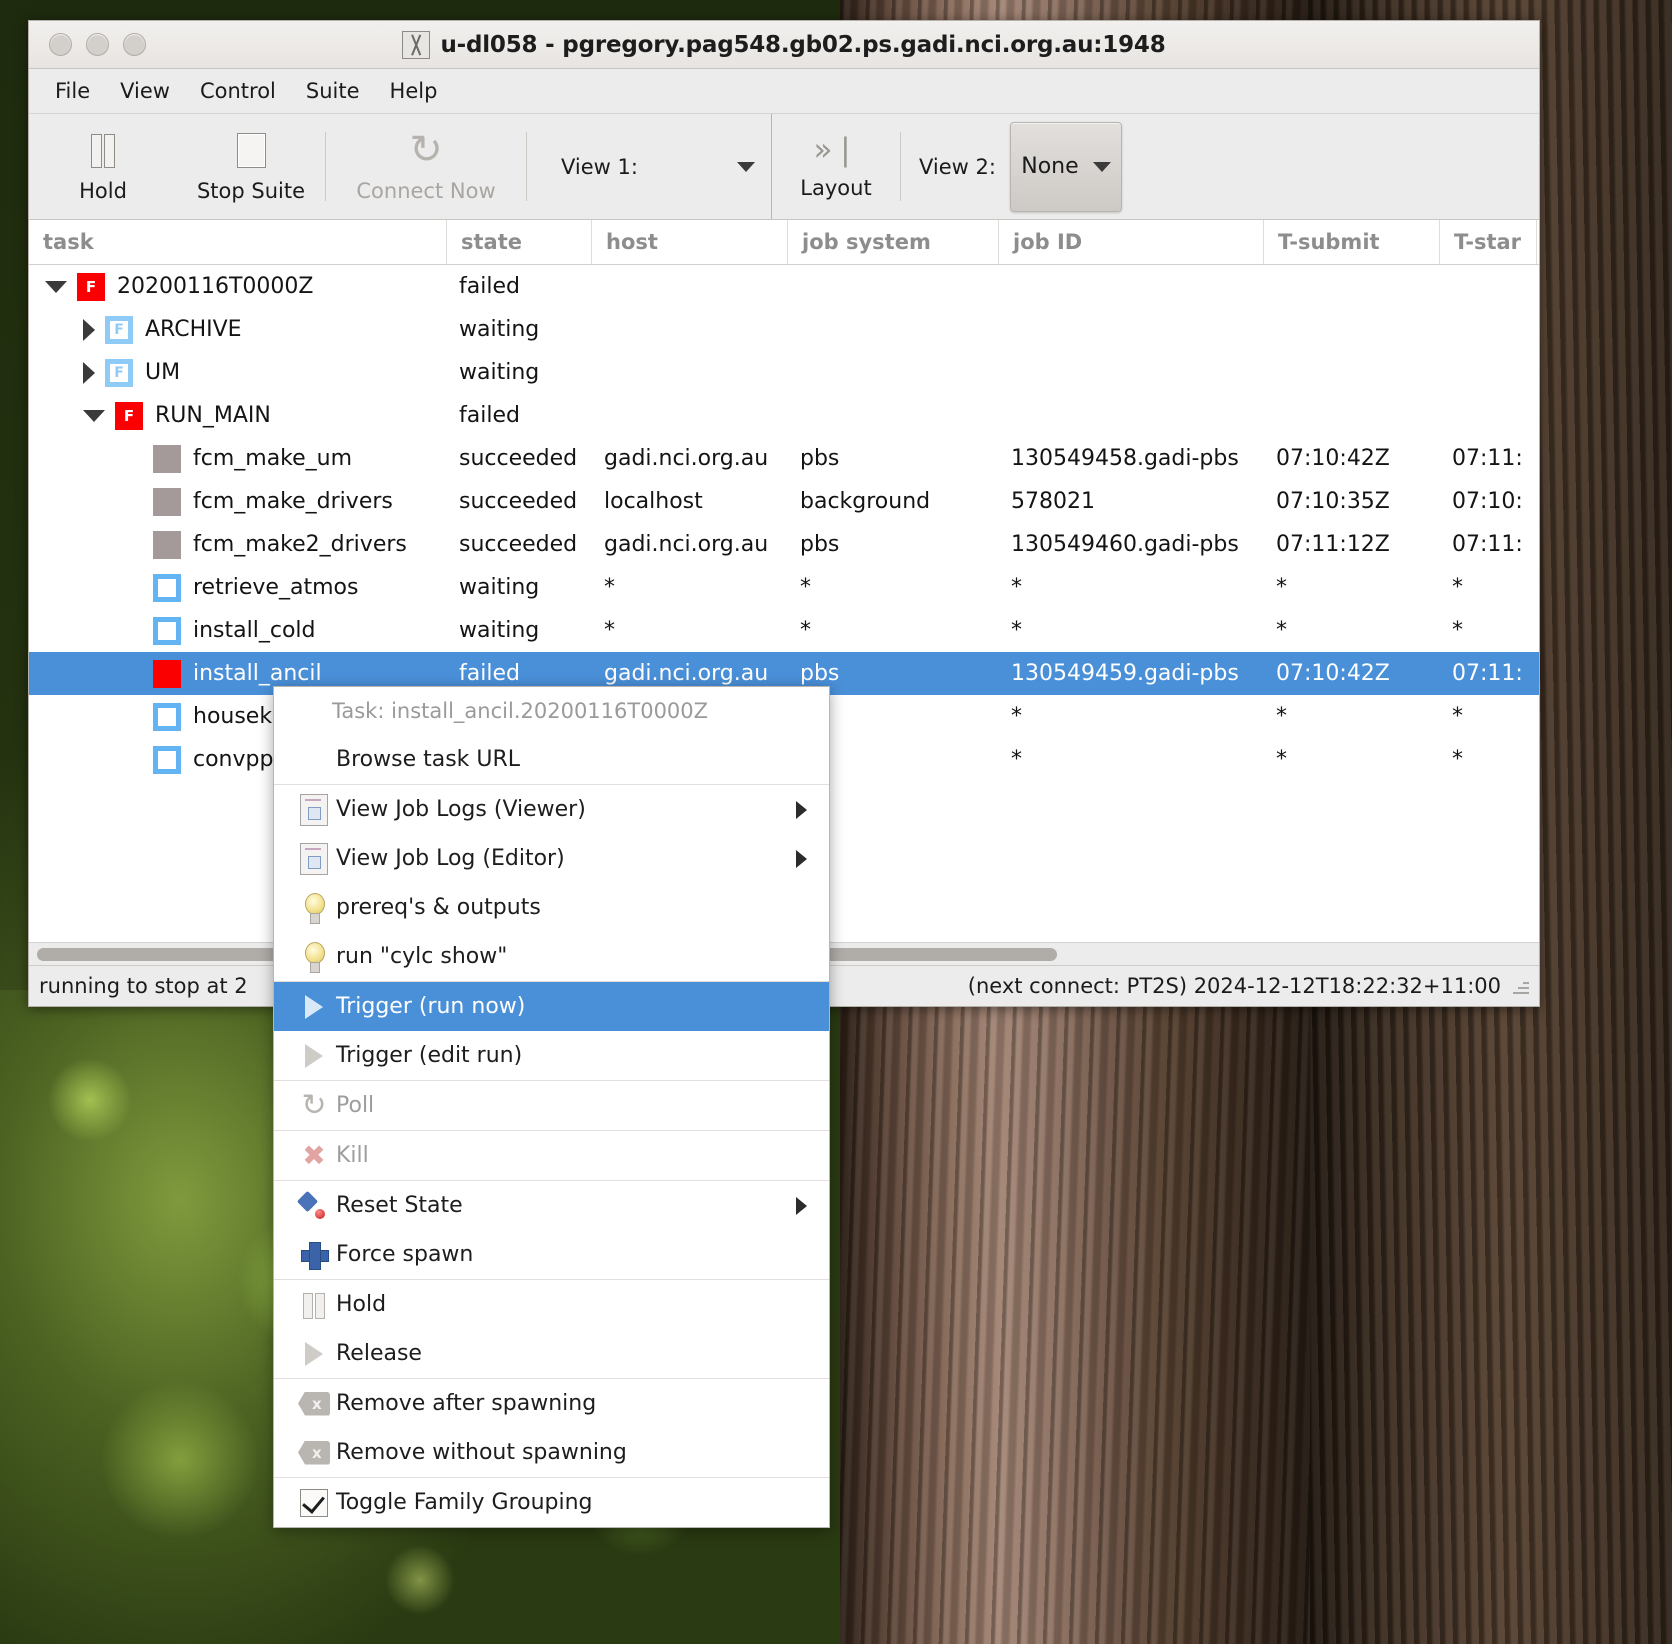 Image resolution: width=1672 pixels, height=1644 pixels. What do you see at coordinates (649, 166) in the screenshot?
I see `view1-selector: View 1:` at bounding box center [649, 166].